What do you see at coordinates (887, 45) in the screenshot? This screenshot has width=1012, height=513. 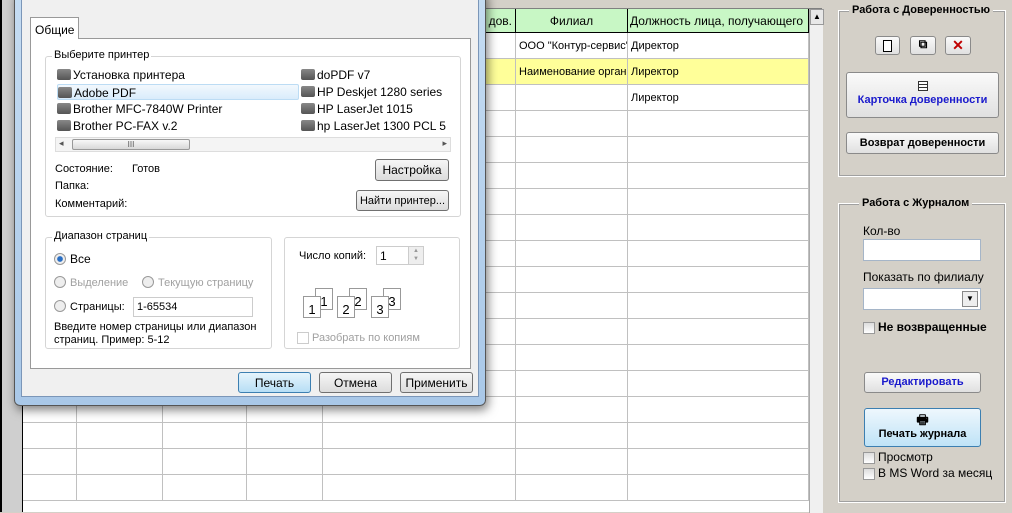 I see `new-button` at bounding box center [887, 45].